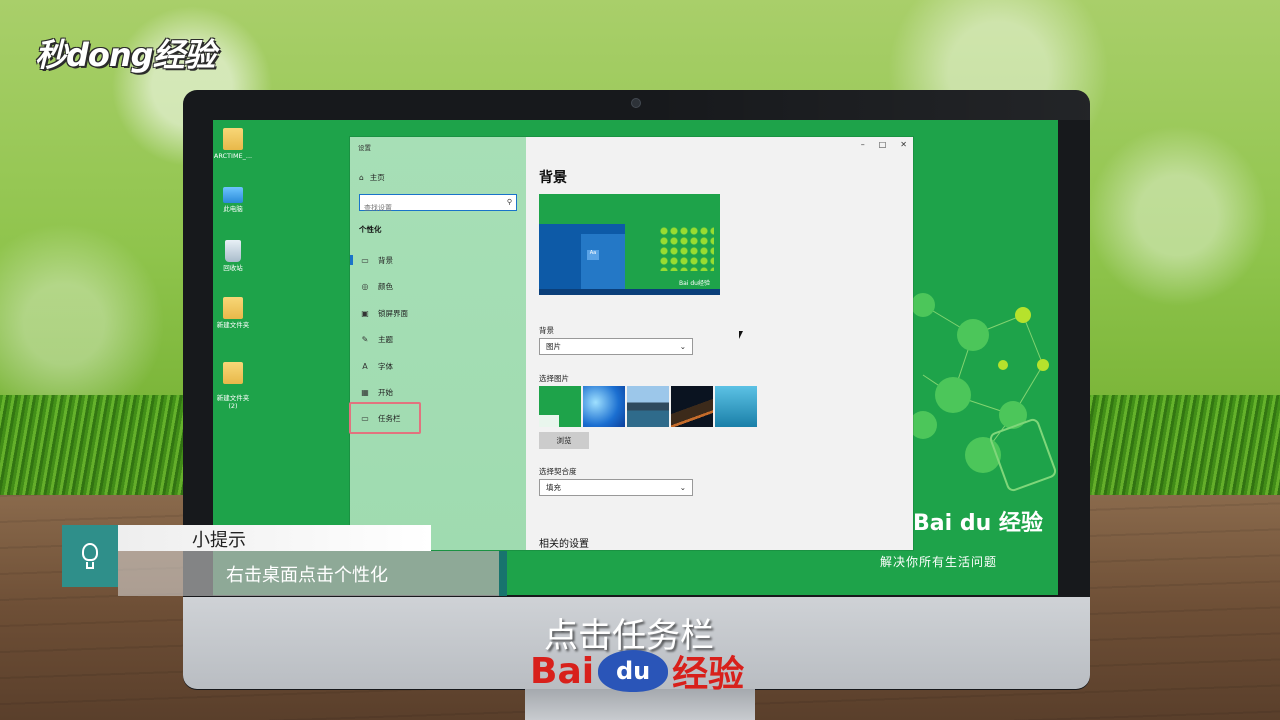 This screenshot has height=720, width=1280. Describe the element at coordinates (90, 552) in the screenshot. I see `bulb-glass` at that location.